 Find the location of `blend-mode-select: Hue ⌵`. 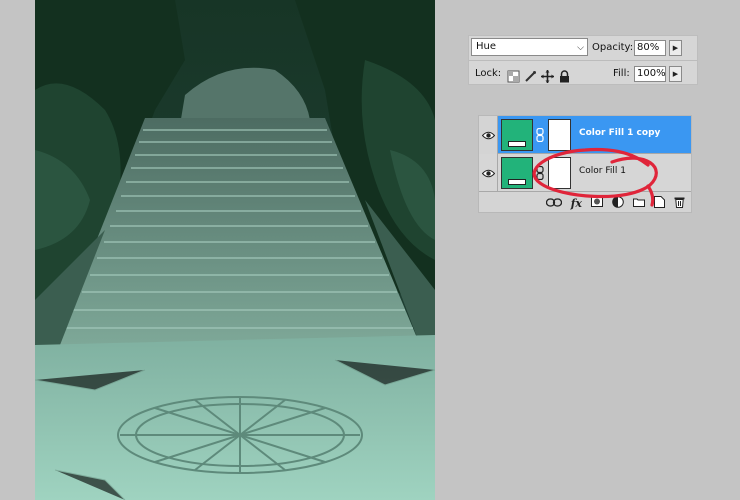

blend-mode-select: Hue ⌵ is located at coordinates (529, 47).